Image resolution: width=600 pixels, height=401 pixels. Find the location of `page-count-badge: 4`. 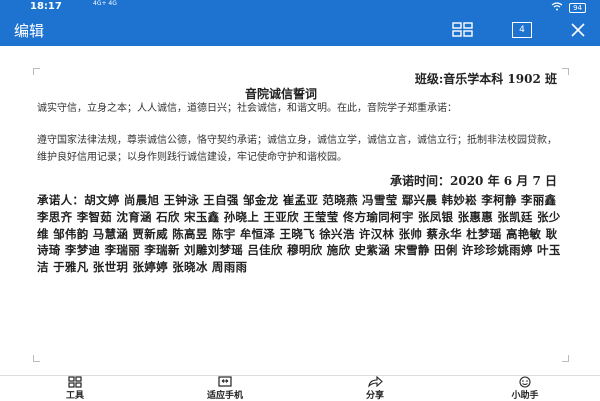

page-count-badge: 4 is located at coordinates (522, 30).